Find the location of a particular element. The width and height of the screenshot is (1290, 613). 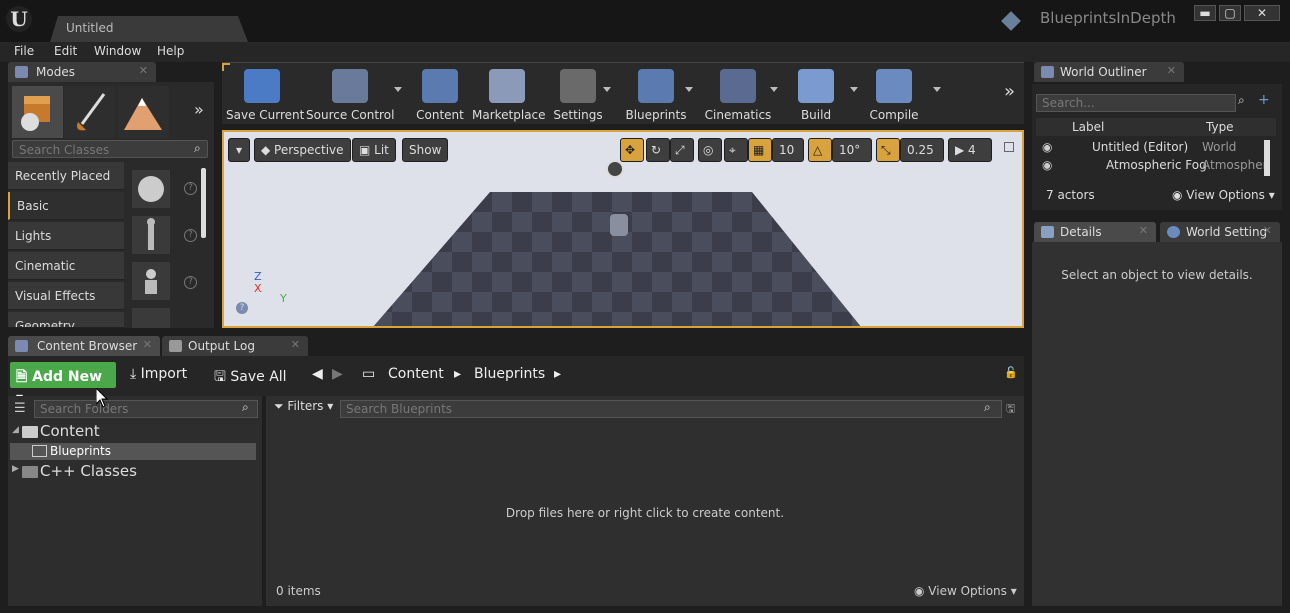

source-control-dropdown-icon is located at coordinates (398, 89).